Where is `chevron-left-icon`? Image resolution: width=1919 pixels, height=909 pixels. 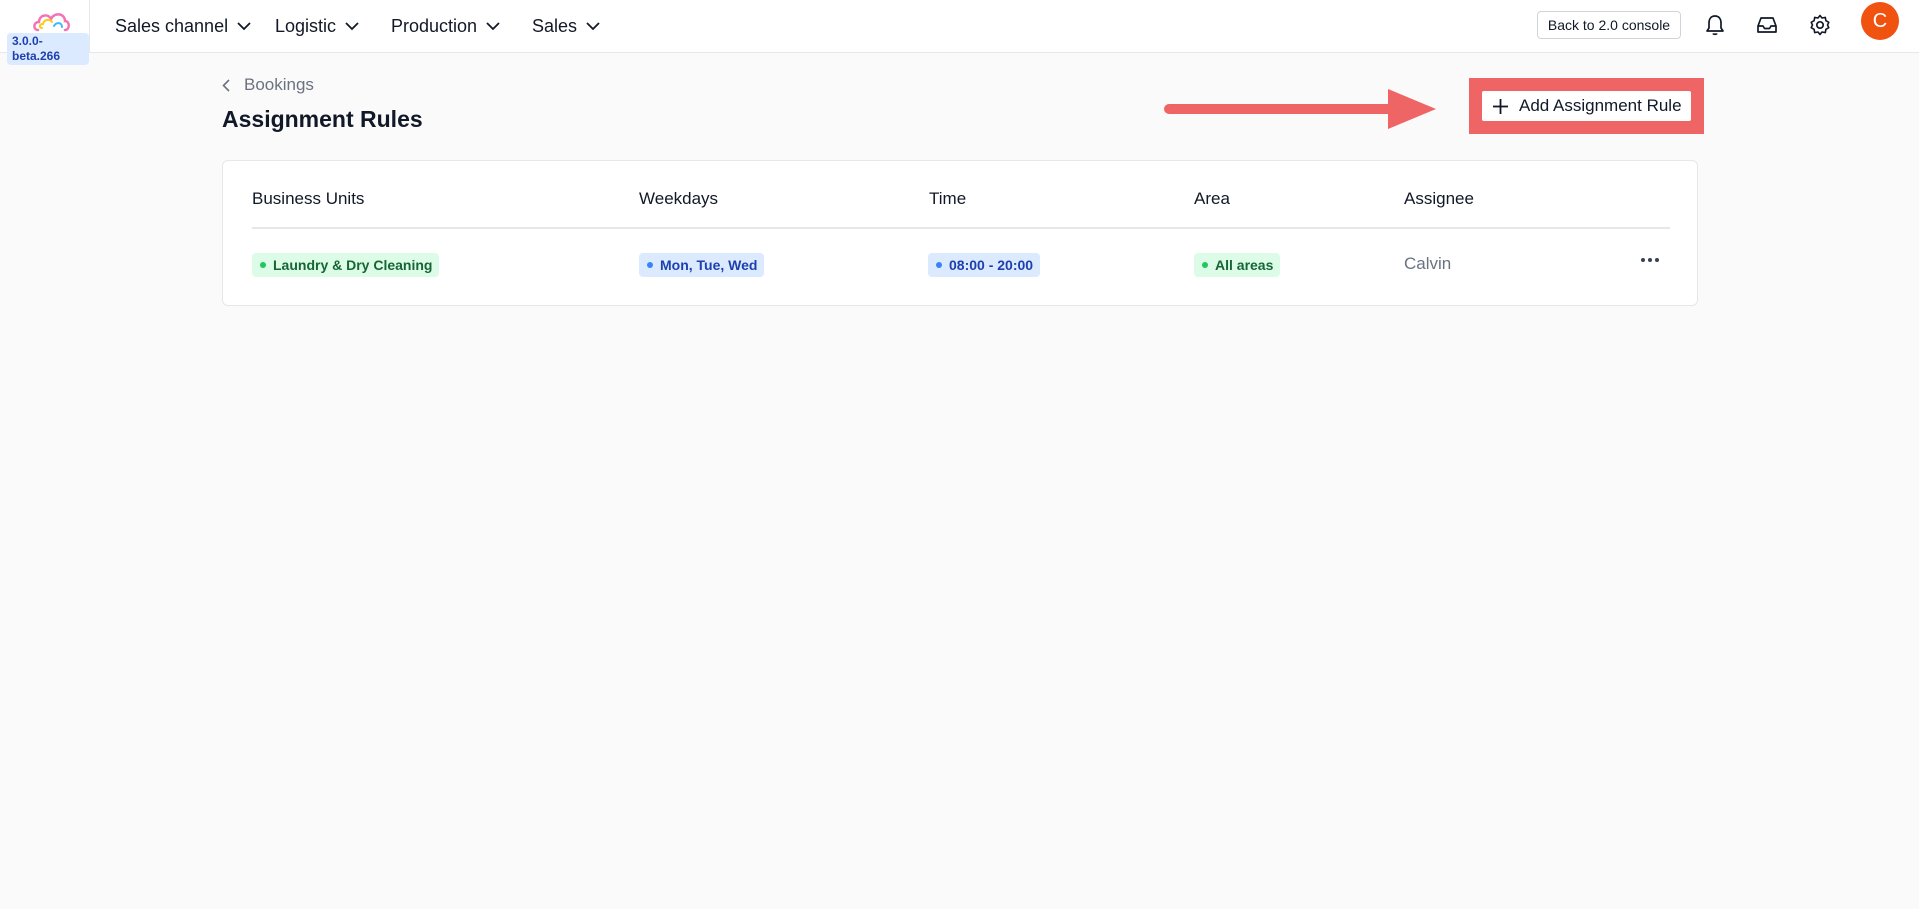 chevron-left-icon is located at coordinates (226, 85).